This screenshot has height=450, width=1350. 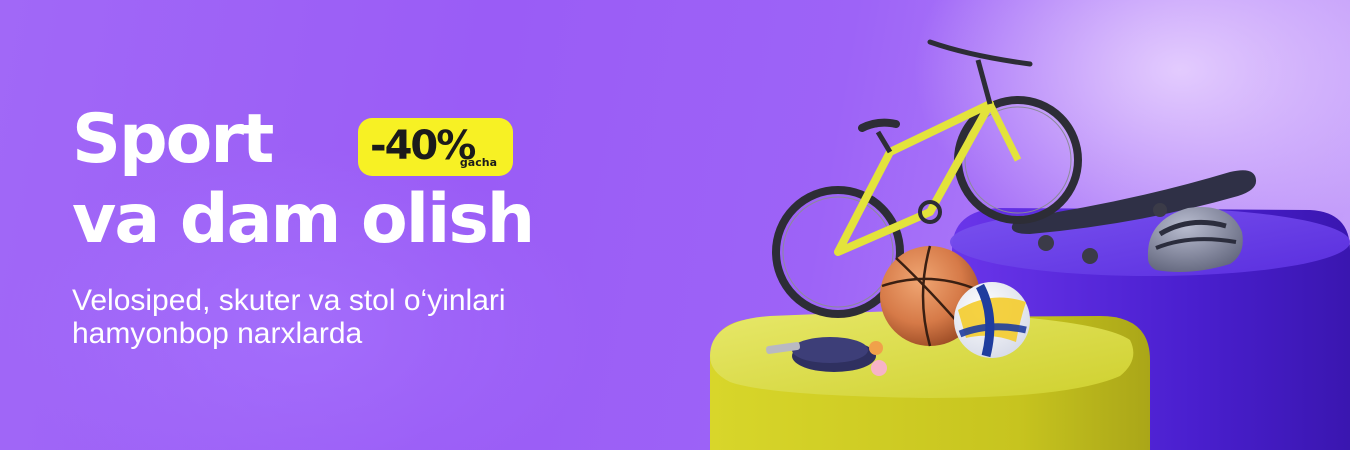 What do you see at coordinates (478, 162) in the screenshot?
I see `discount-suffix: gacha` at bounding box center [478, 162].